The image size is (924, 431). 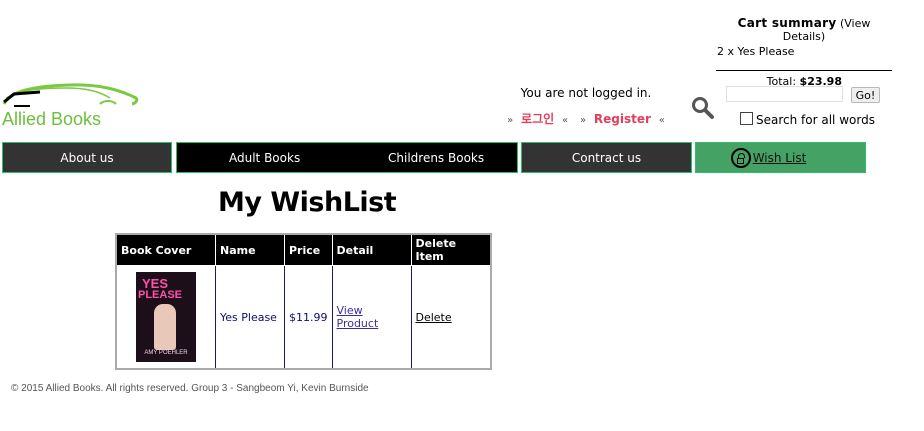 I want to click on book-price: $11.99, so click(x=308, y=317).